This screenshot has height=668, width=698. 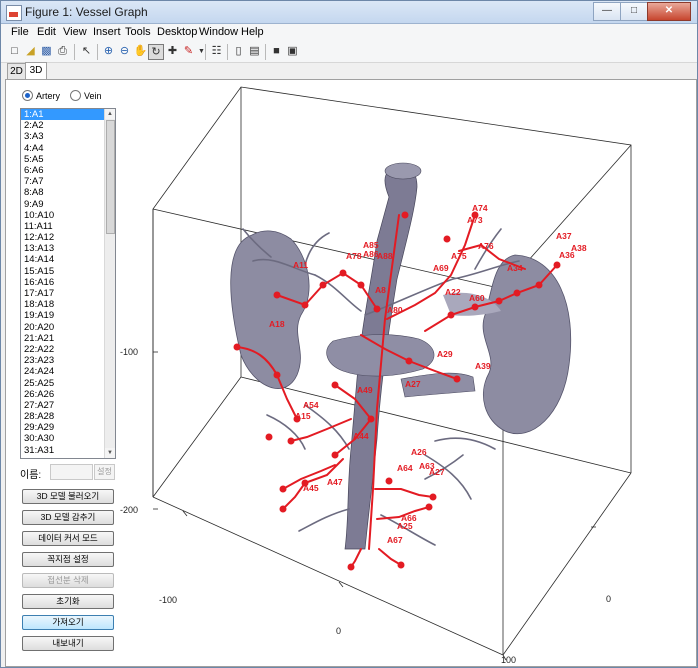 I want to click on label-a78: A78, so click(x=354, y=256).